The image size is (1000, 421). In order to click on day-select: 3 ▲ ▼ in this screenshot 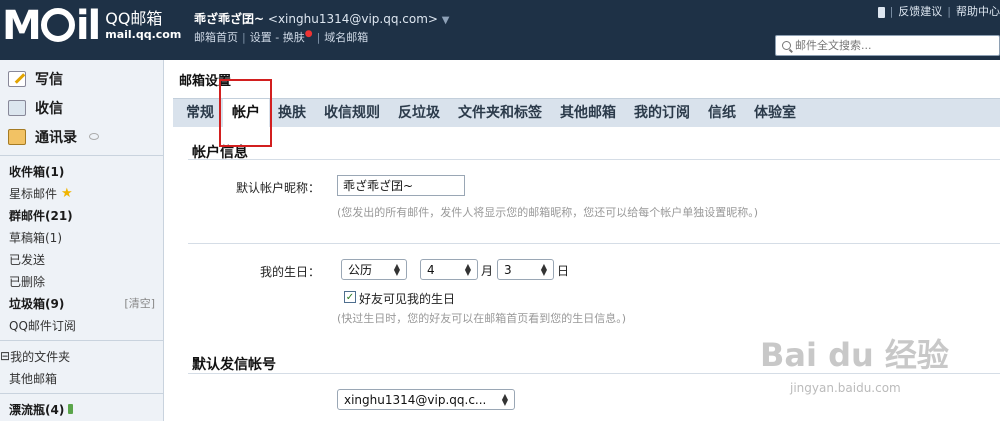, I will do `click(525, 269)`.